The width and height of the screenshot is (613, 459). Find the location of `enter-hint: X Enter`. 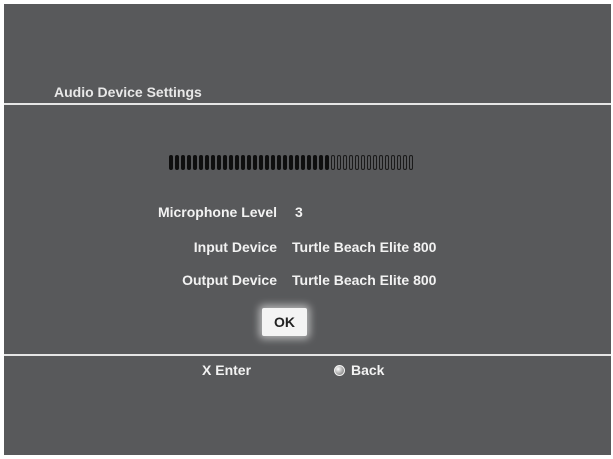

enter-hint: X Enter is located at coordinates (226, 370).